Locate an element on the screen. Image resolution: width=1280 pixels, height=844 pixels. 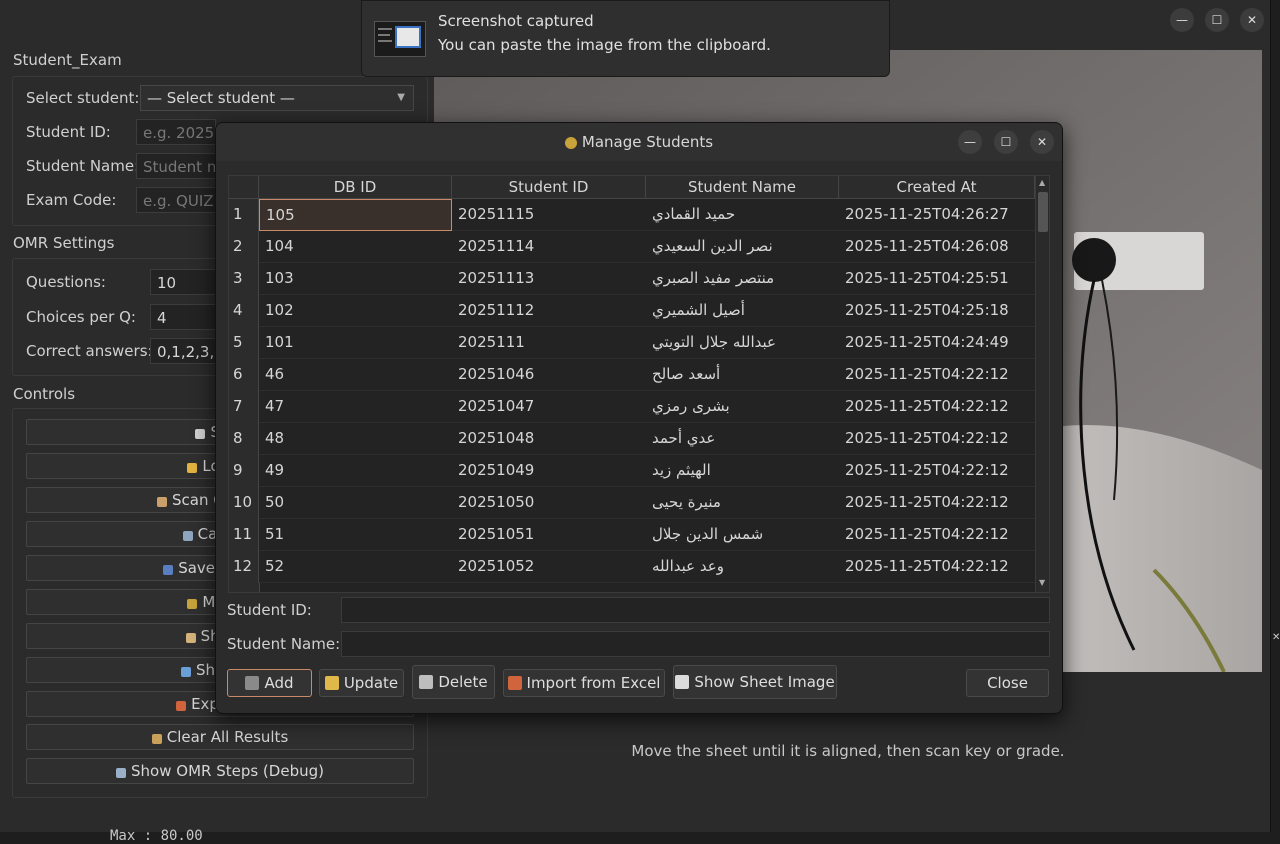
cell-student-name: نصر الدين السعيدي is located at coordinates (742, 247).